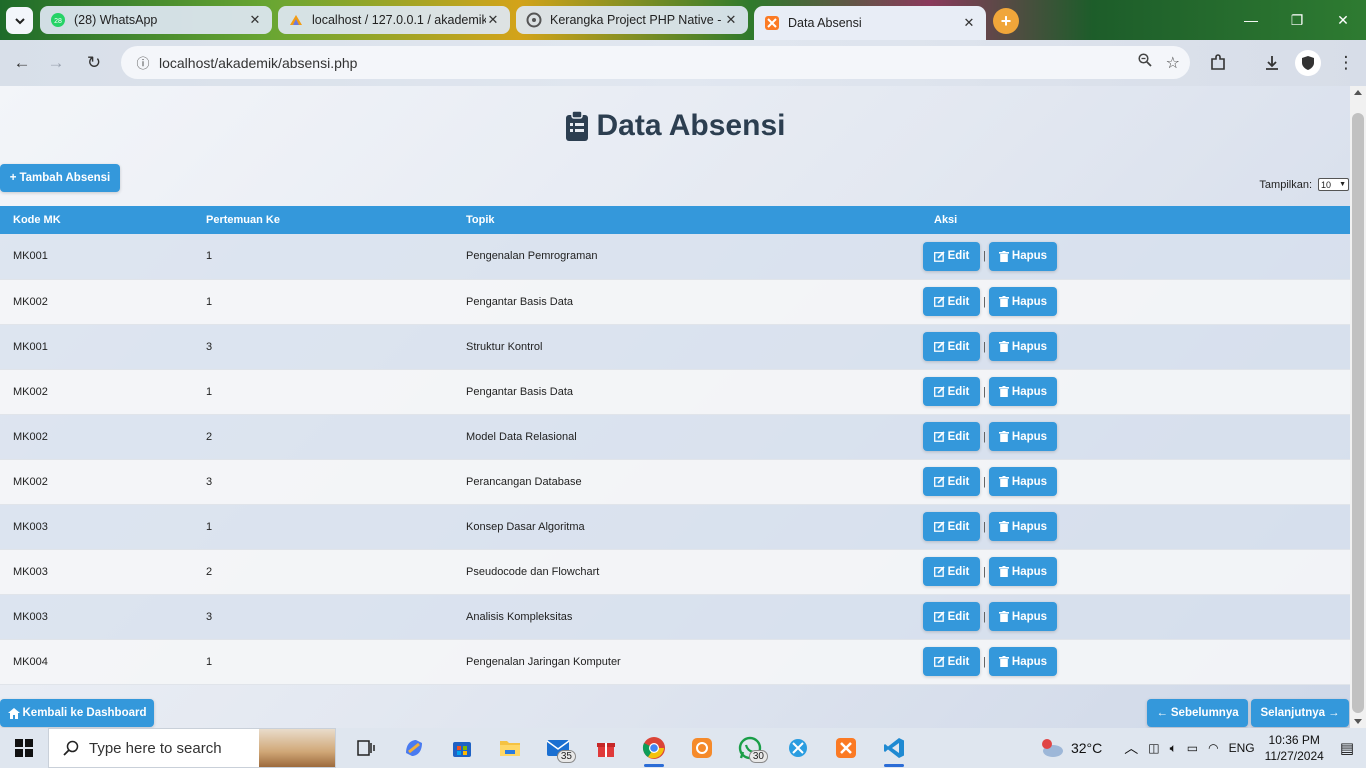  I want to click on close-window-button: ✕, so click(1343, 20).